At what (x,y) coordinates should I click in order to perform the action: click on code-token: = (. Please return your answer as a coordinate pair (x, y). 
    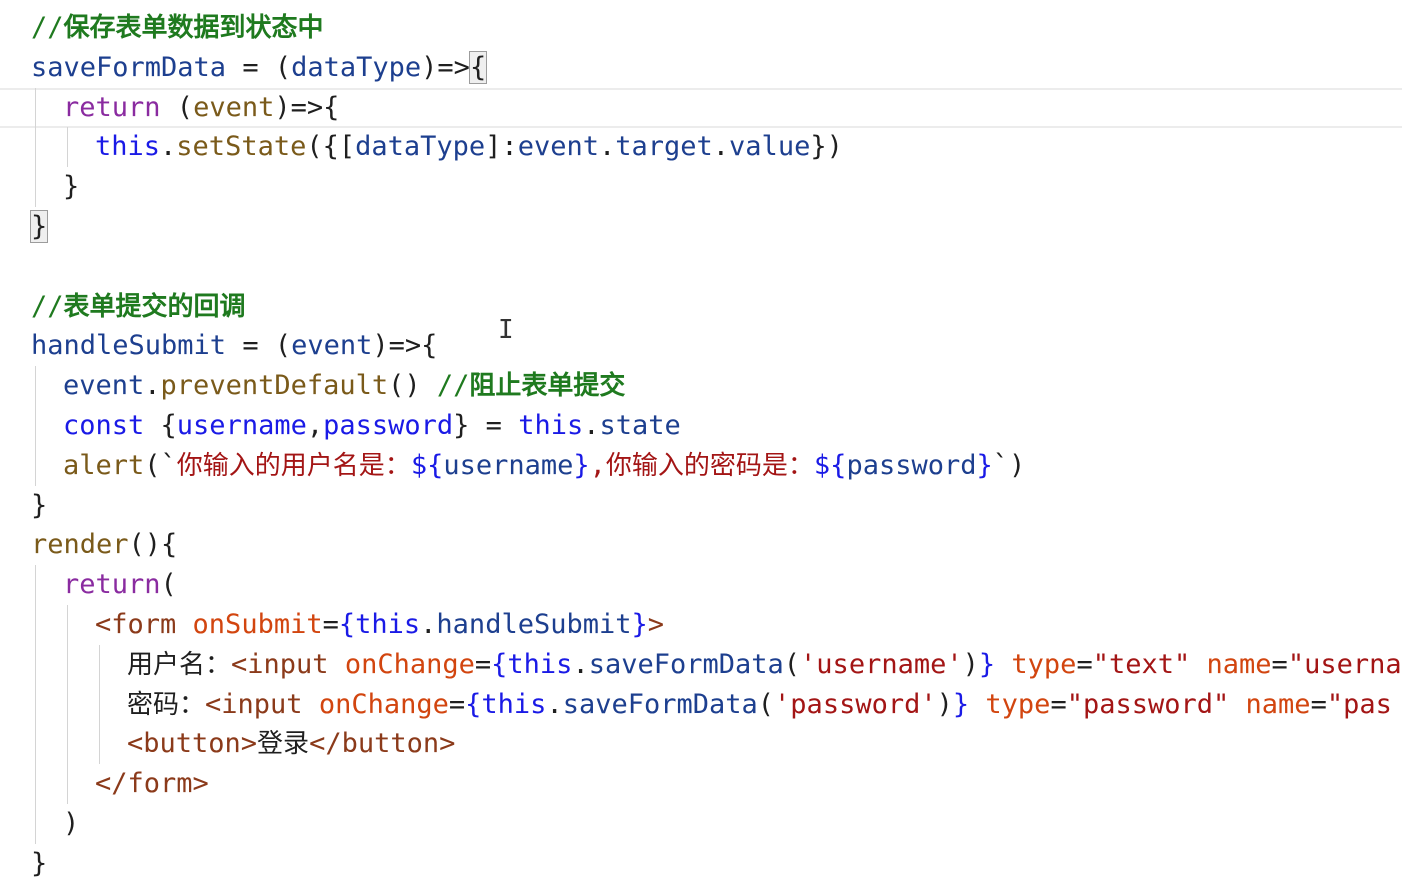
    Looking at the image, I should click on (259, 67).